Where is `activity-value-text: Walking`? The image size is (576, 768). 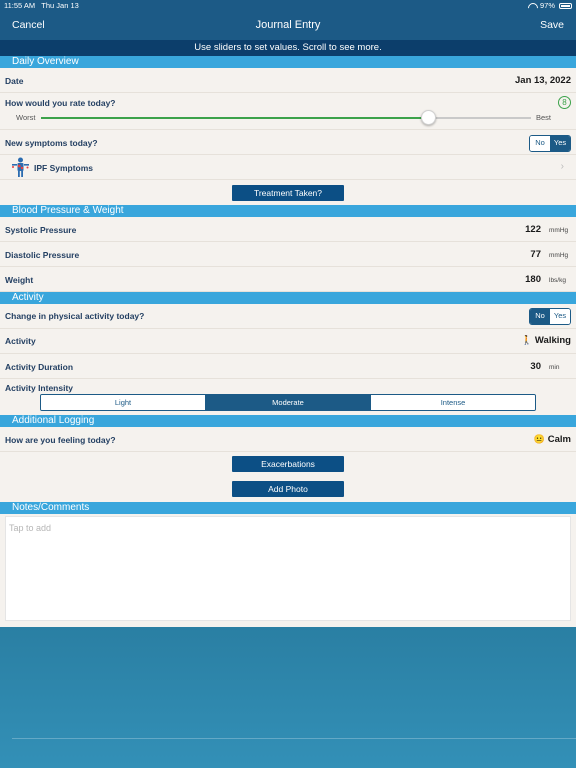 activity-value-text: Walking is located at coordinates (552, 340).